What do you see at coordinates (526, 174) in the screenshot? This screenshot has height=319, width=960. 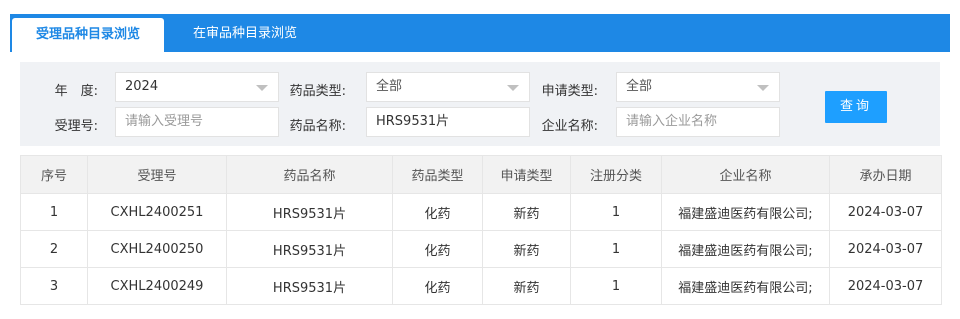 I see `header-apply-type: 申请类型` at bounding box center [526, 174].